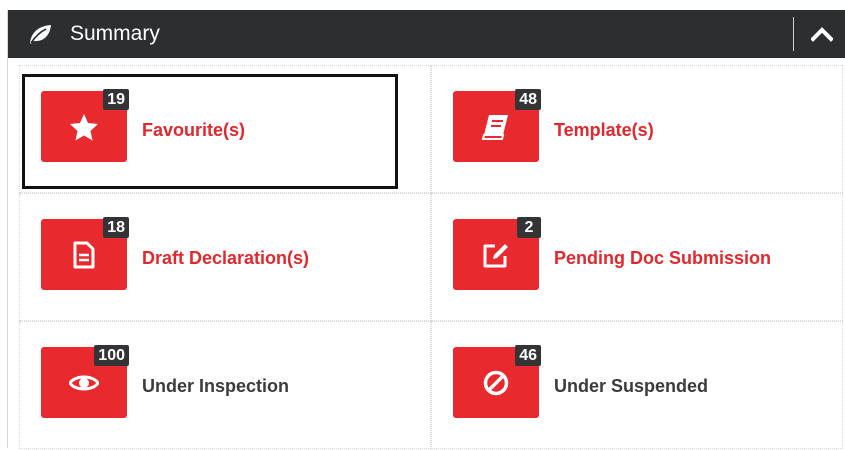 The width and height of the screenshot is (845, 450). Describe the element at coordinates (115, 33) in the screenshot. I see `panel-title: Summary` at that location.